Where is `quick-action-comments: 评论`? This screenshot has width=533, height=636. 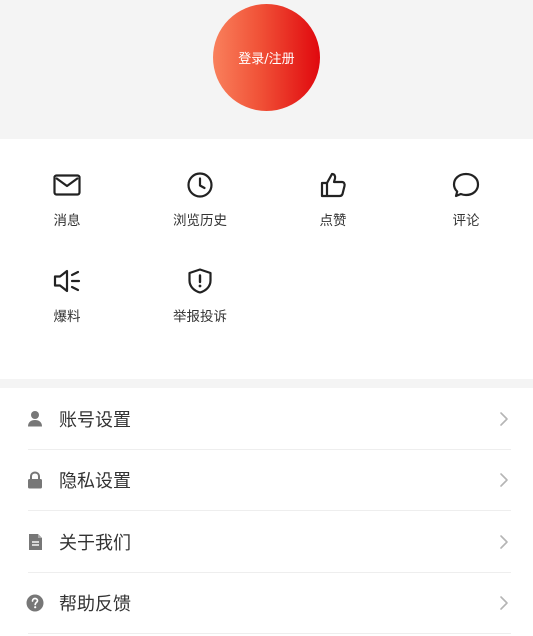 quick-action-comments: 评论 is located at coordinates (466, 210).